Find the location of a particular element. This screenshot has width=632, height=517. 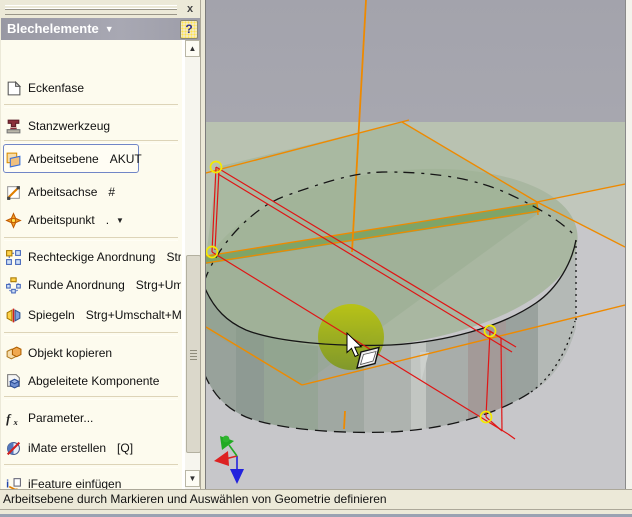

imate-icon is located at coordinates (13, 448).